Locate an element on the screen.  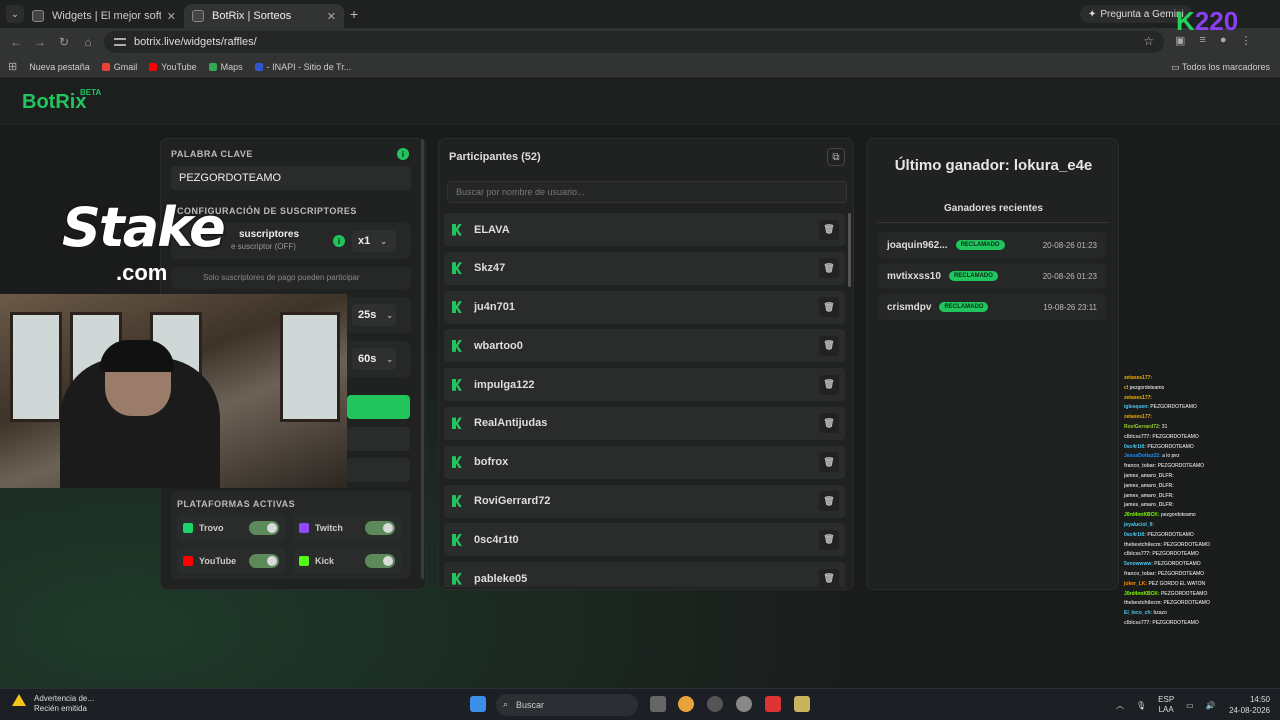
webcam-overlay is located at coordinates (173, 391).